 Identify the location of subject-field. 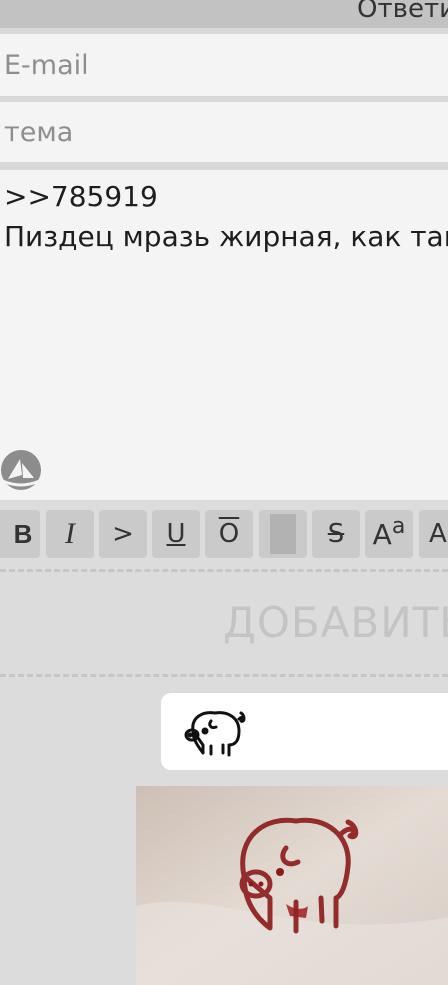
(222, 132).